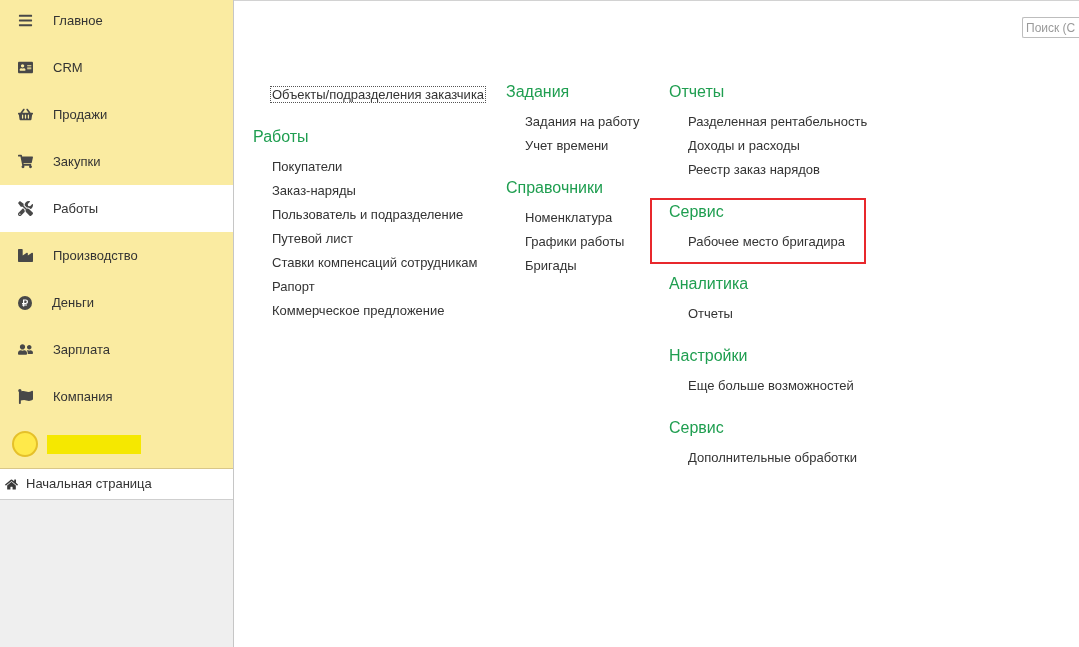 The image size is (1079, 647). I want to click on section-link: Реестр заказ нарядов, so click(754, 169).